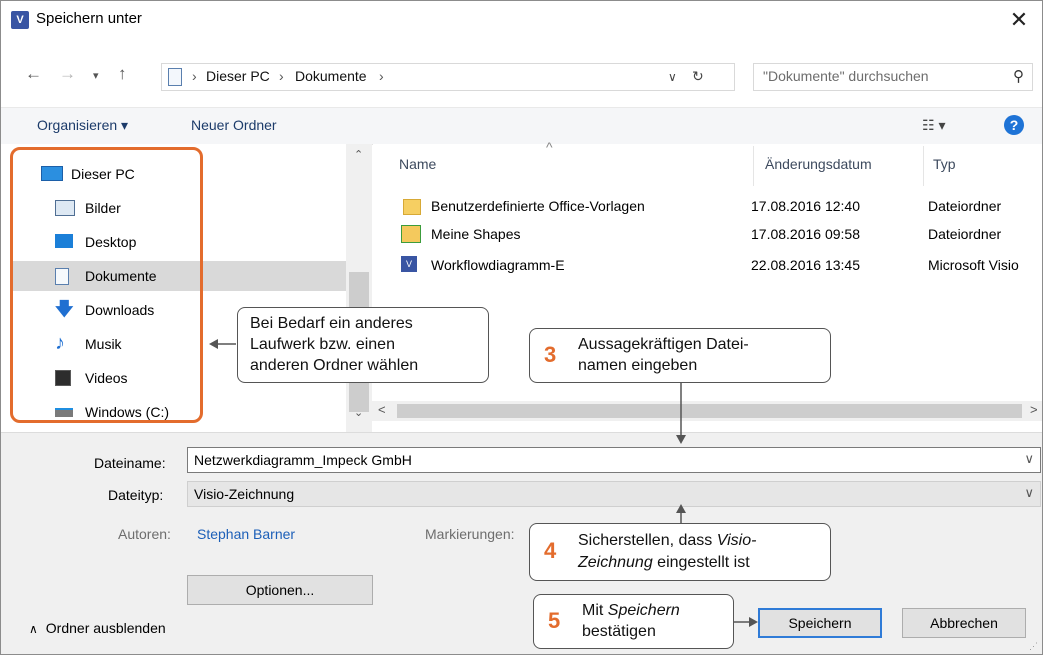 The width and height of the screenshot is (1043, 655). What do you see at coordinates (550, 550) in the screenshot?
I see `step-number: 4` at bounding box center [550, 550].